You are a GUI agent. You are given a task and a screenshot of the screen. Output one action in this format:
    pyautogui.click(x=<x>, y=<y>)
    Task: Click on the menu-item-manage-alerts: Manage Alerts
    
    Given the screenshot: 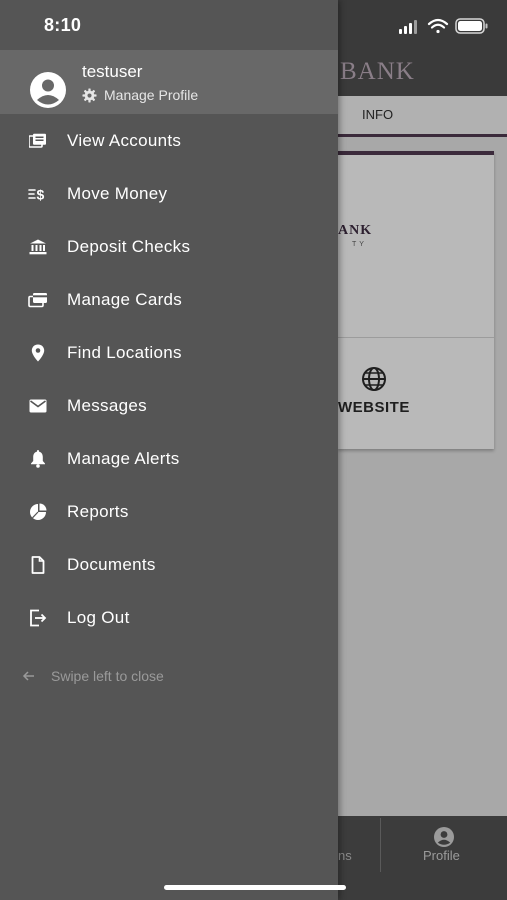 What is the action you would take?
    pyautogui.click(x=169, y=458)
    